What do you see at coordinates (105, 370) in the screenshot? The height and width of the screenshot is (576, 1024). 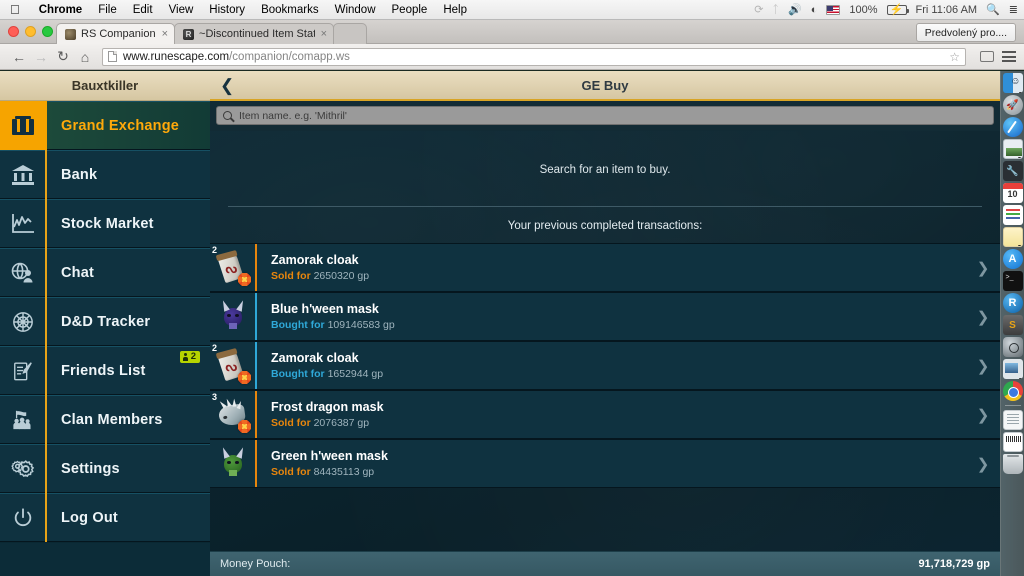 I see `sidebar-item-friends-list: Friends List 2` at bounding box center [105, 370].